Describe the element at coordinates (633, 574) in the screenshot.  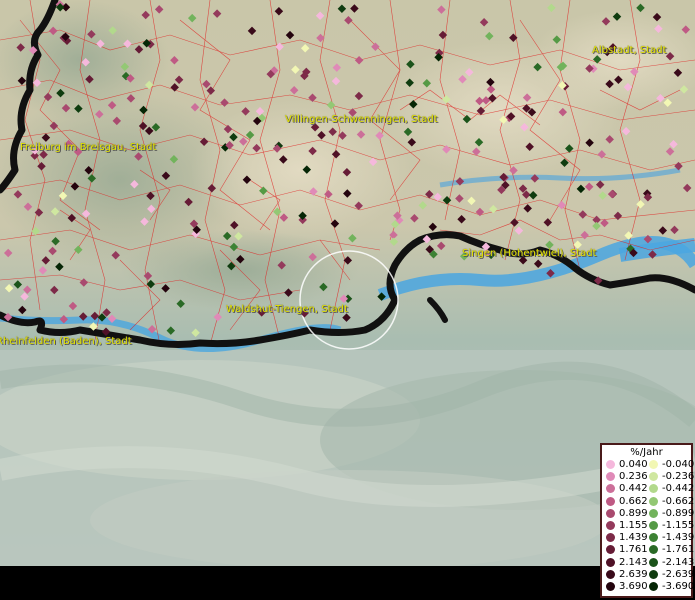
I see `legend-positive-value: 2.639` at that location.